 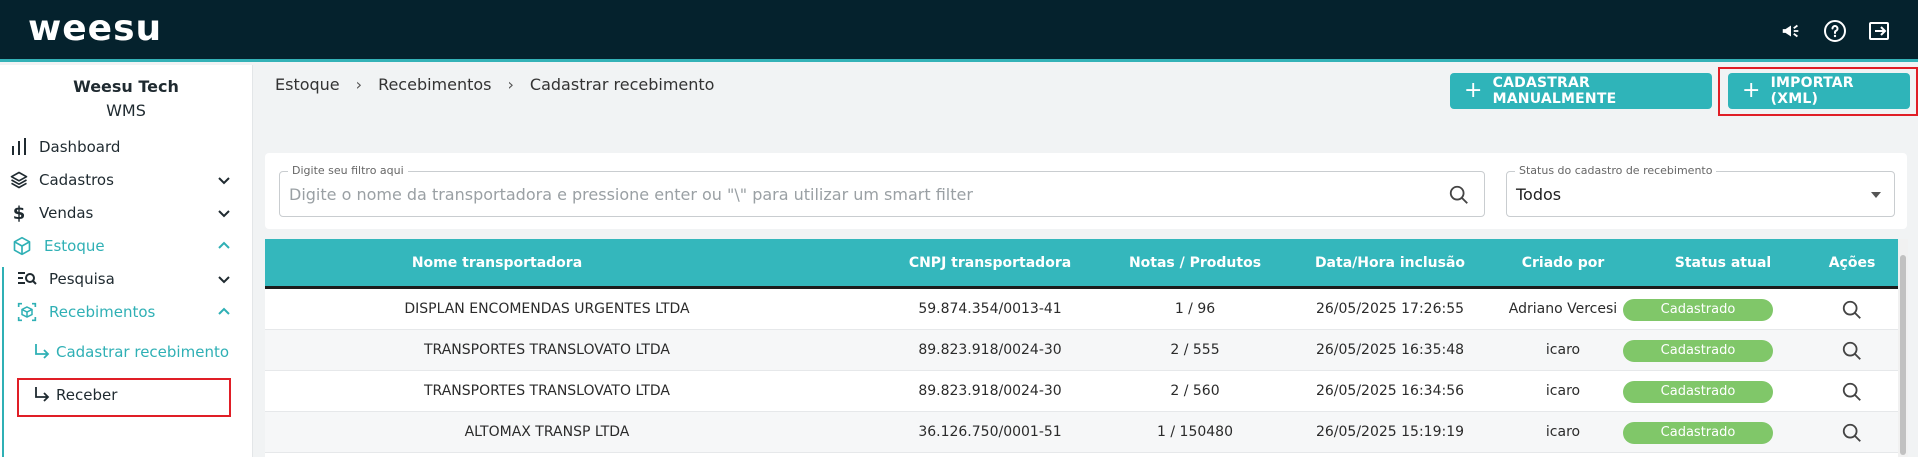 I want to click on button-label: CADASTRAR MANUALMENTE, so click(x=1554, y=91).